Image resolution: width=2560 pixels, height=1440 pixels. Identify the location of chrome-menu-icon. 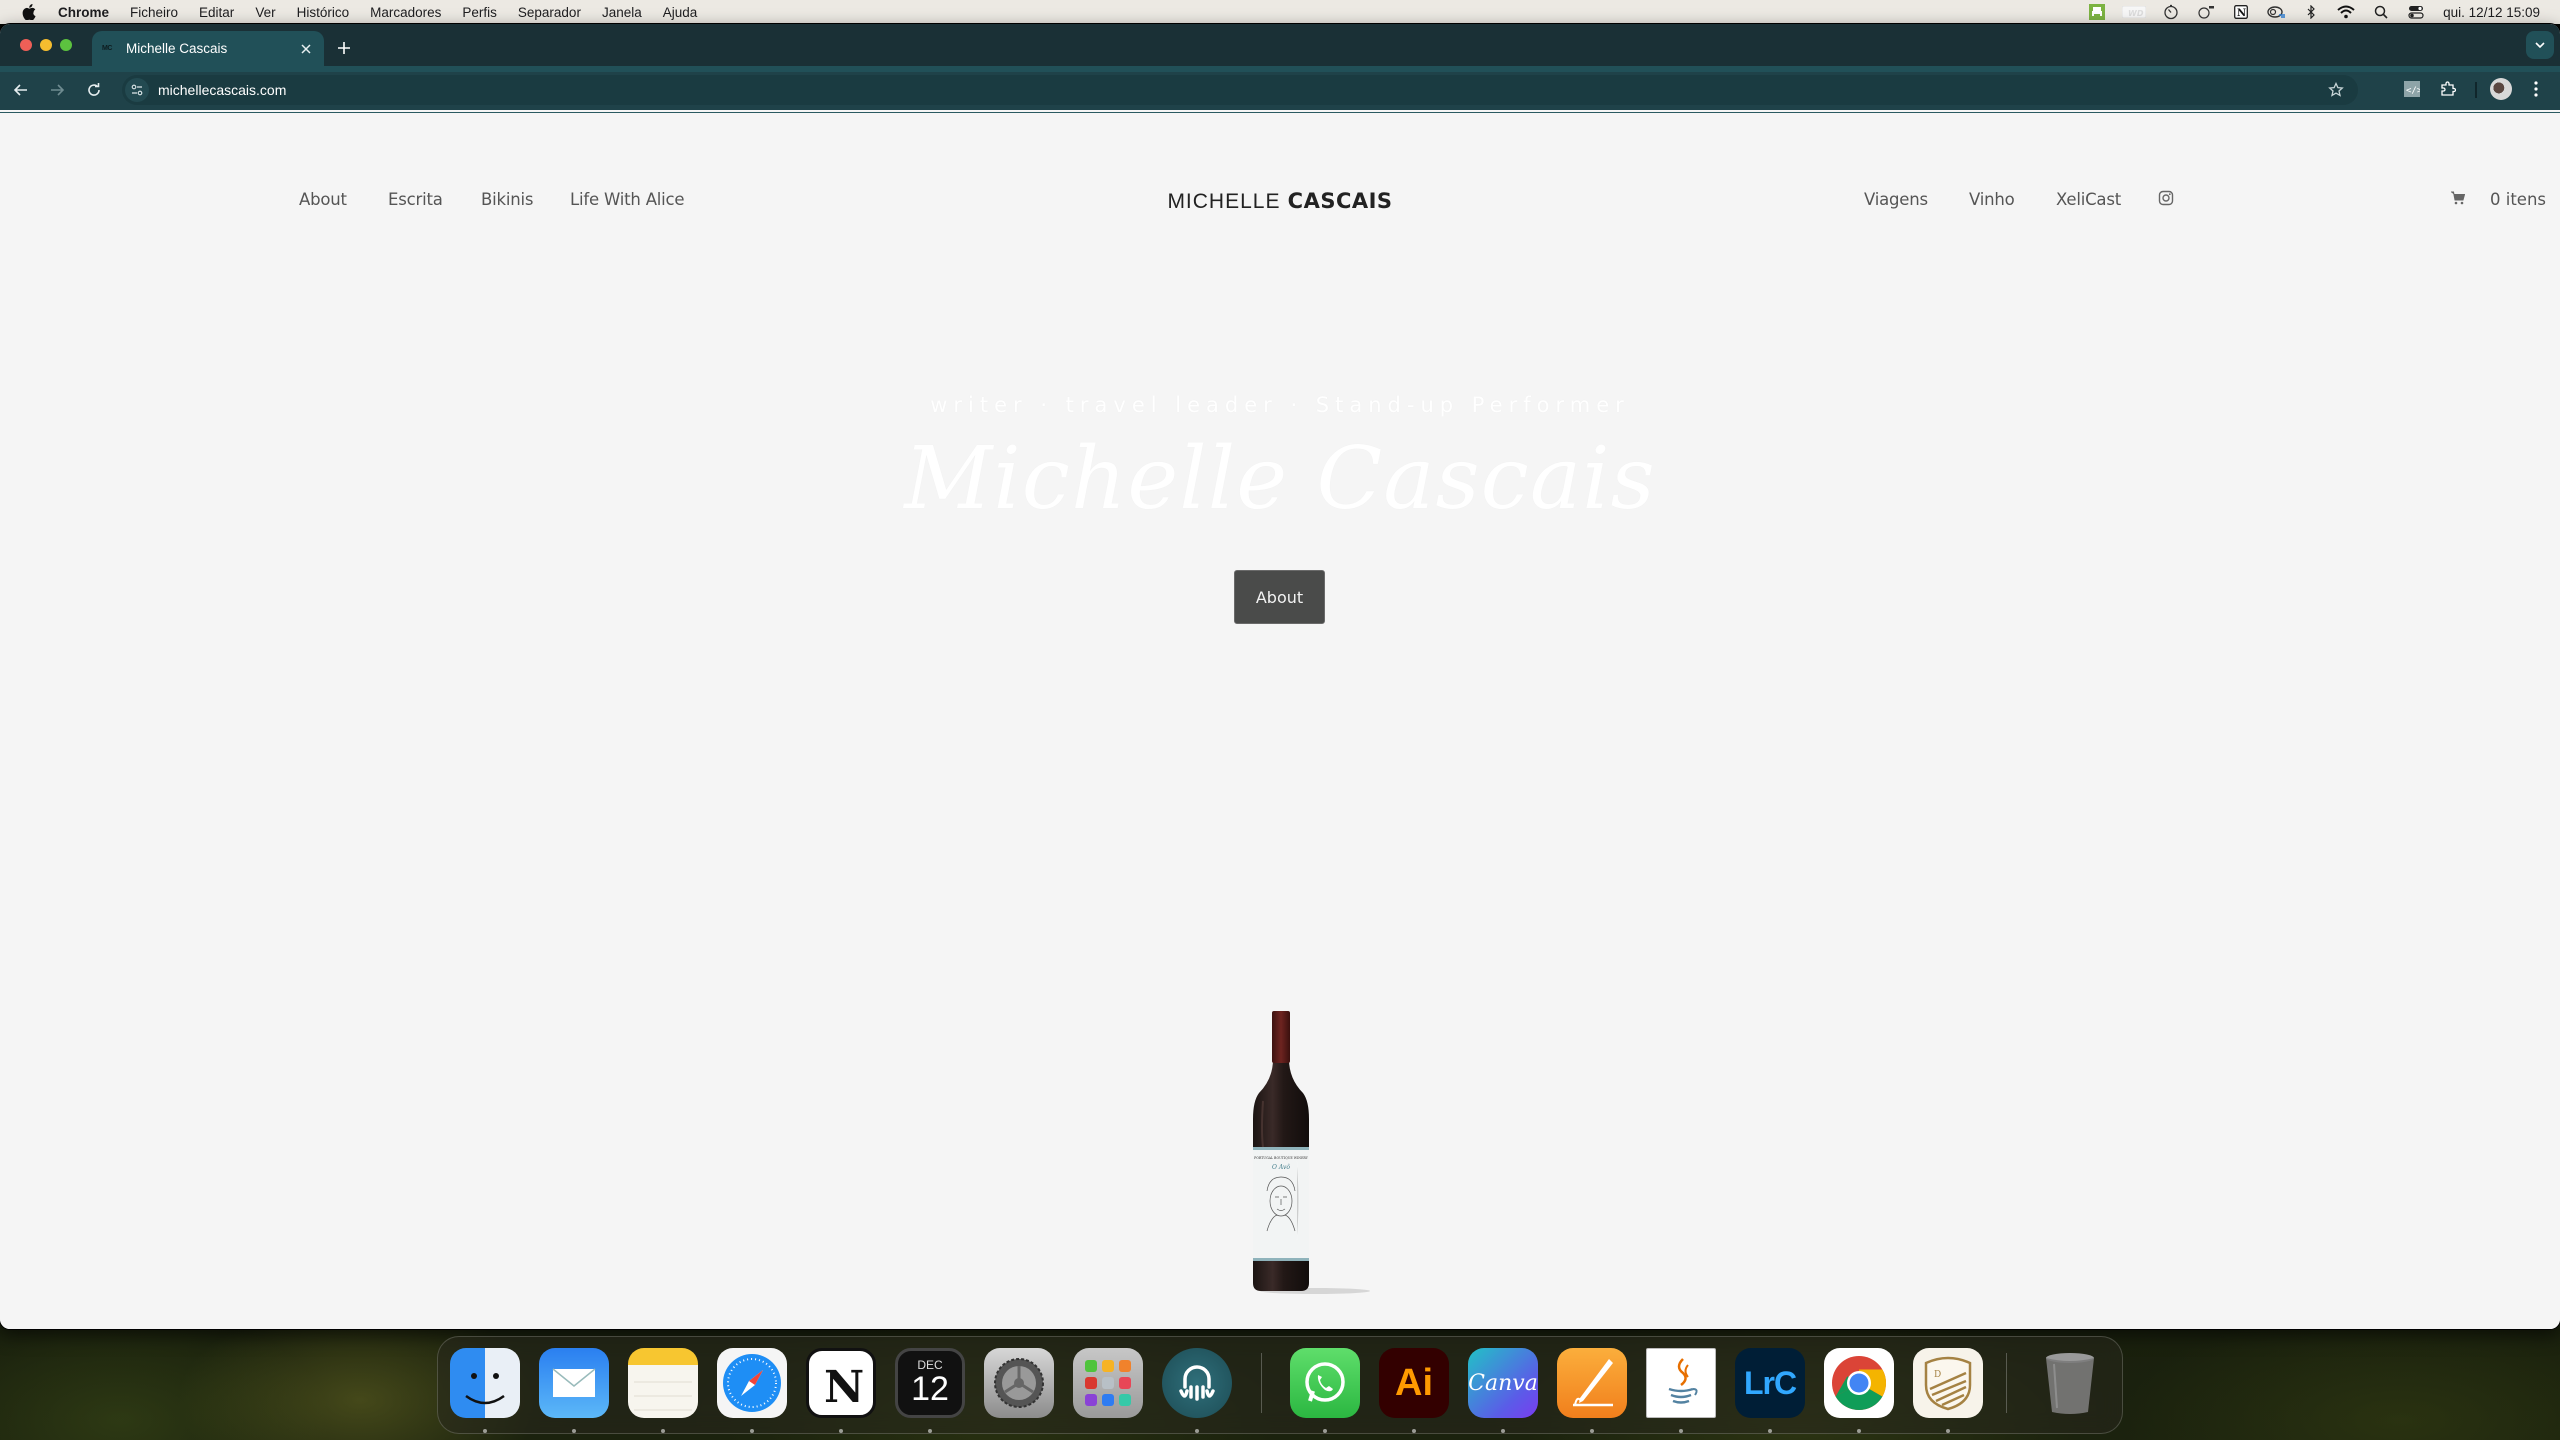
(2536, 89).